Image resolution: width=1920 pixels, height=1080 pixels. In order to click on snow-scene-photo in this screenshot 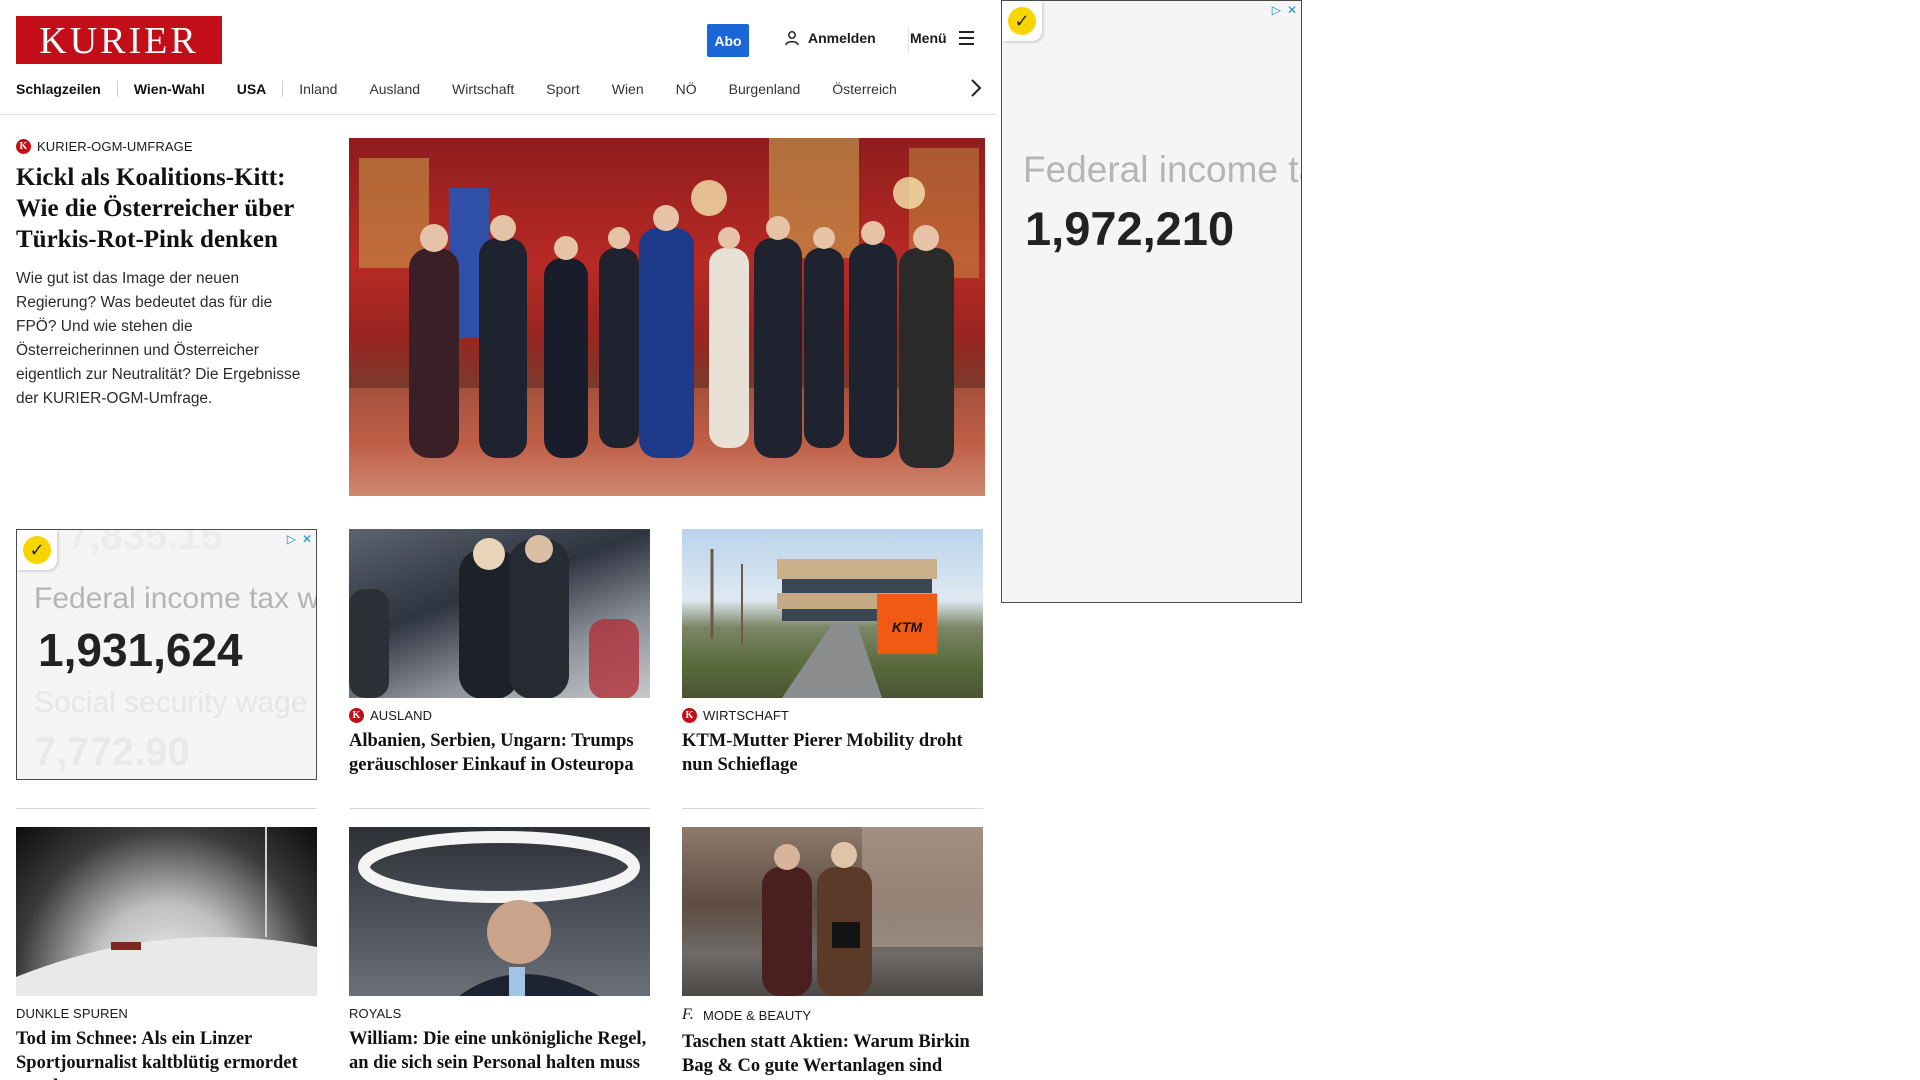, I will do `click(166, 911)`.